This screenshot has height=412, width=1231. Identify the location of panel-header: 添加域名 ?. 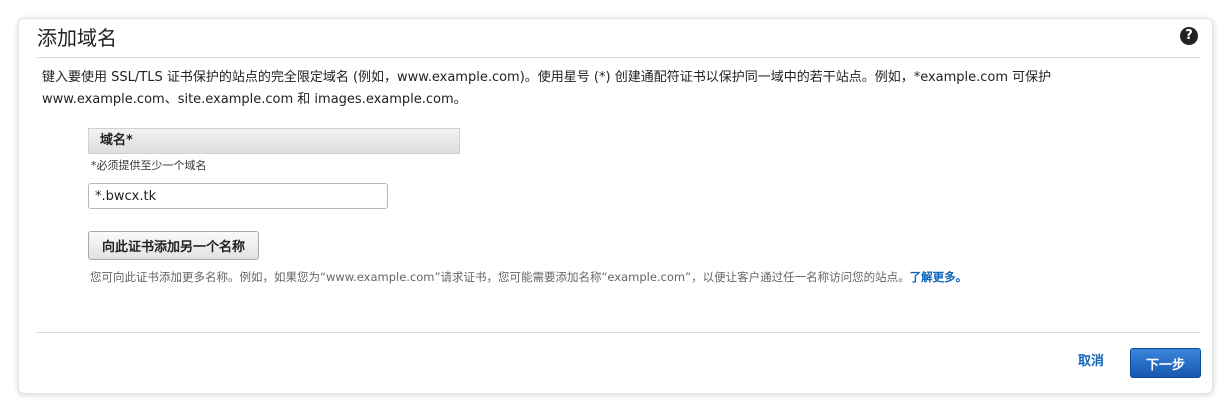
(619, 38).